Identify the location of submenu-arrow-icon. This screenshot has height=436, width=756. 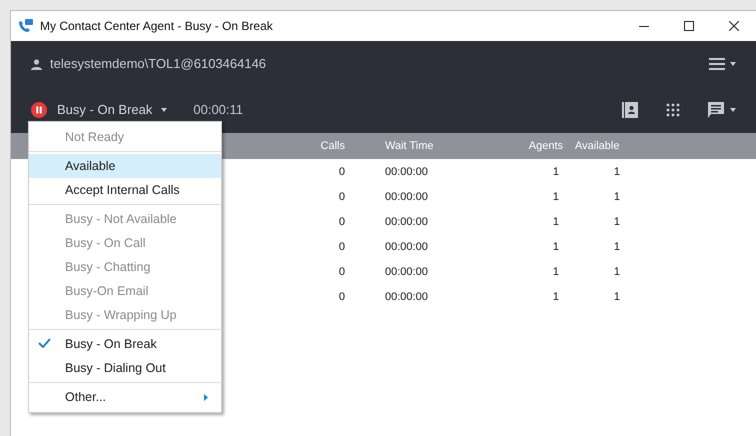
(206, 397).